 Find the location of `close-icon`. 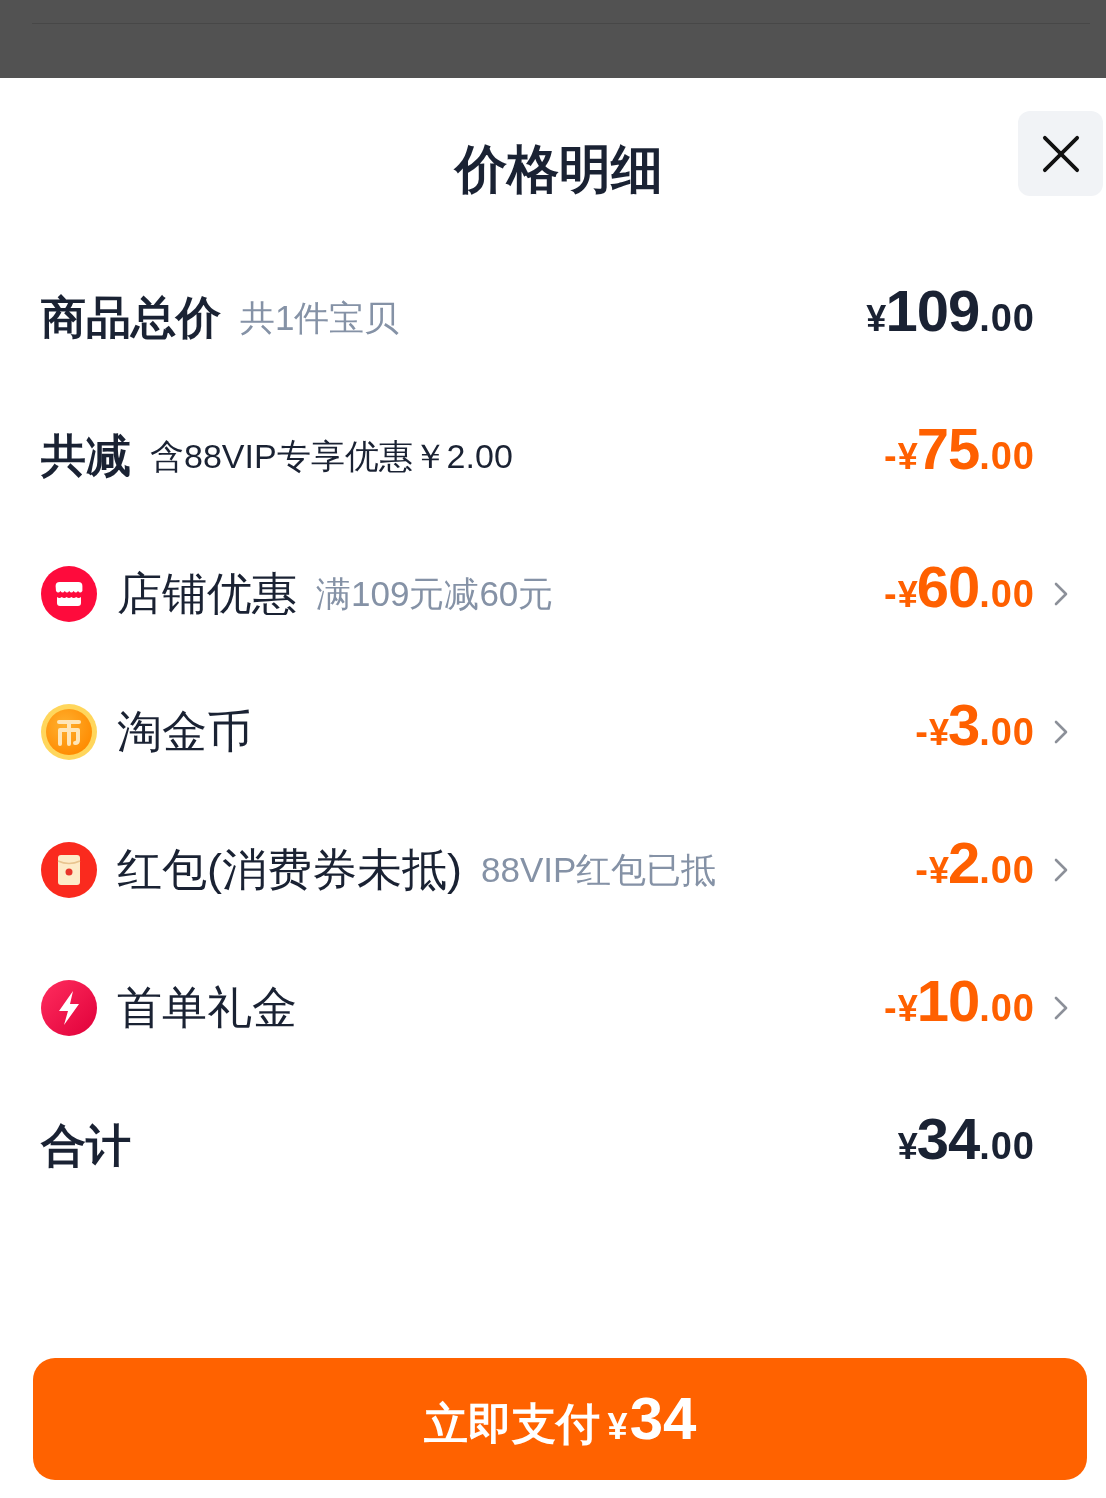

close-icon is located at coordinates (1060, 153).